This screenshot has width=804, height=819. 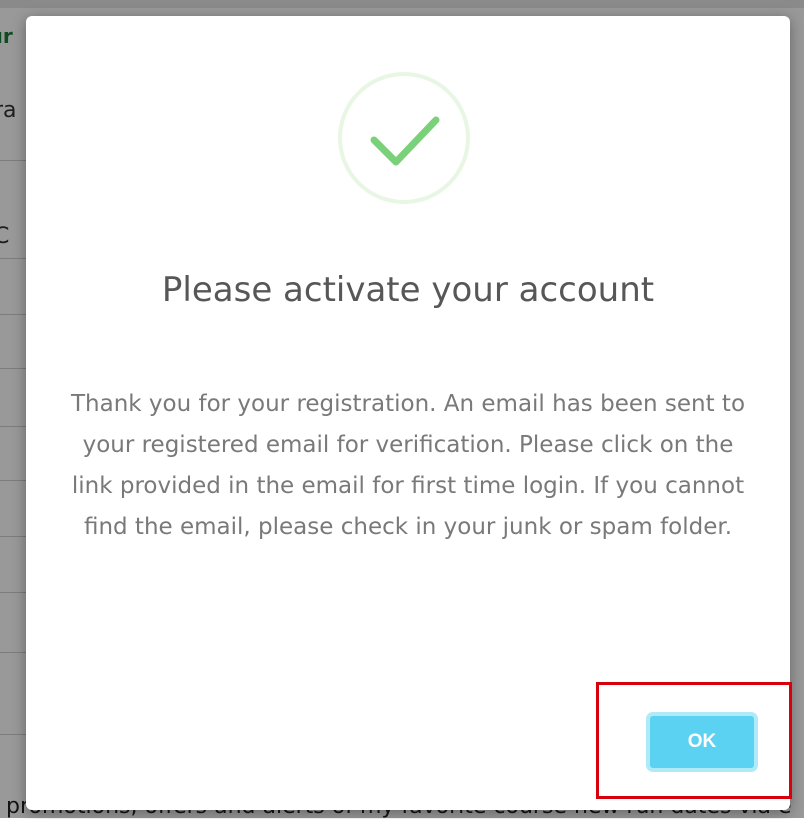 I want to click on checkmark-icon, so click(x=404, y=138).